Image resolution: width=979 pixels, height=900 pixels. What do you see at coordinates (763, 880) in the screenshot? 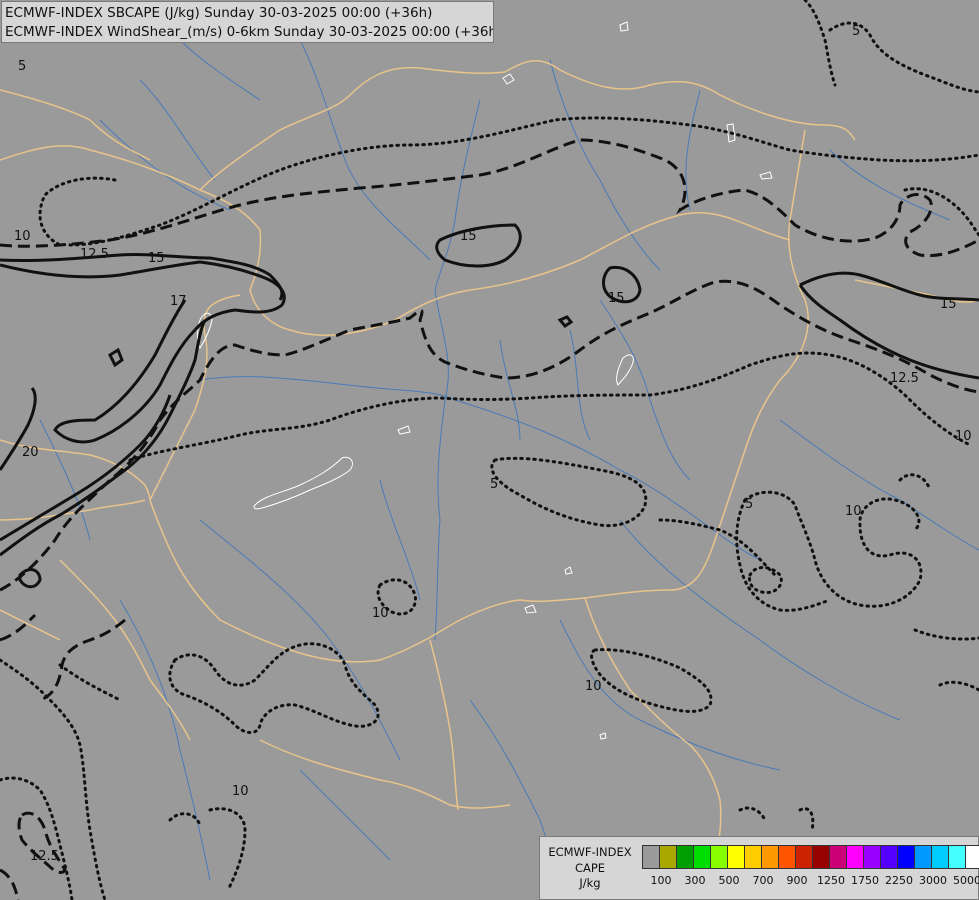
I see `legend-tick-label: 700` at bounding box center [763, 880].